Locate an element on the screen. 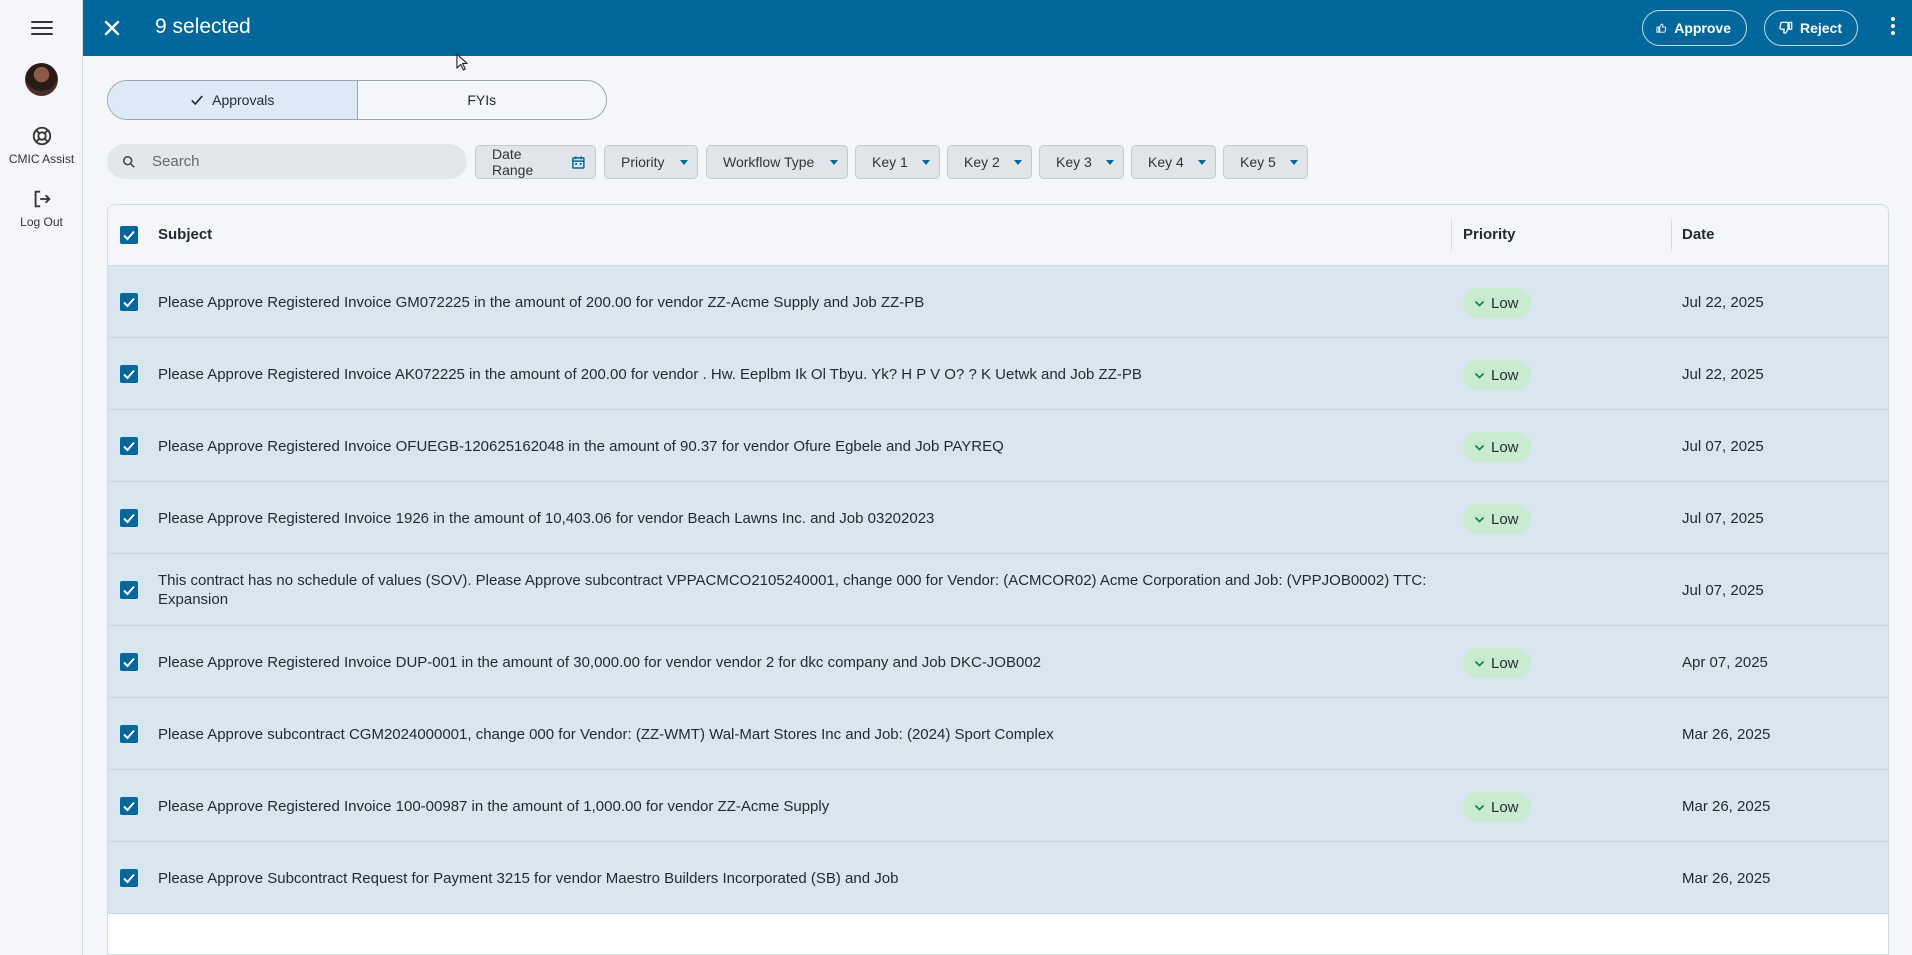 This screenshot has height=955, width=1912. column-header-date: Date is located at coordinates (1698, 234).